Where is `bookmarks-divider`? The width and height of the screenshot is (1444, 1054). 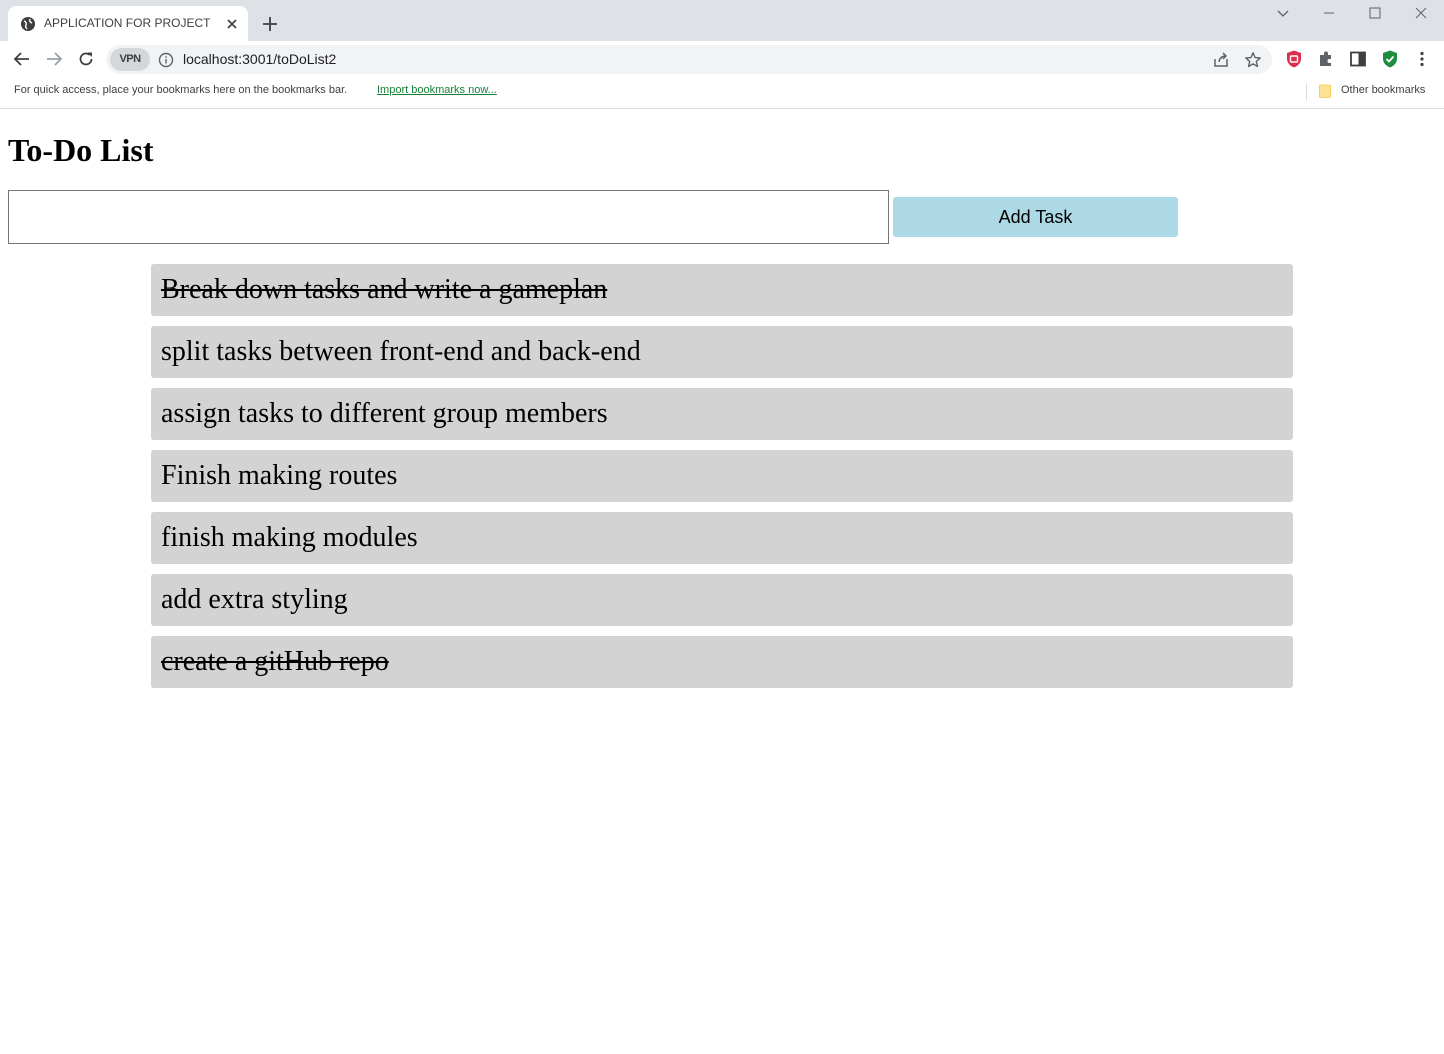
bookmarks-divider is located at coordinates (1306, 92).